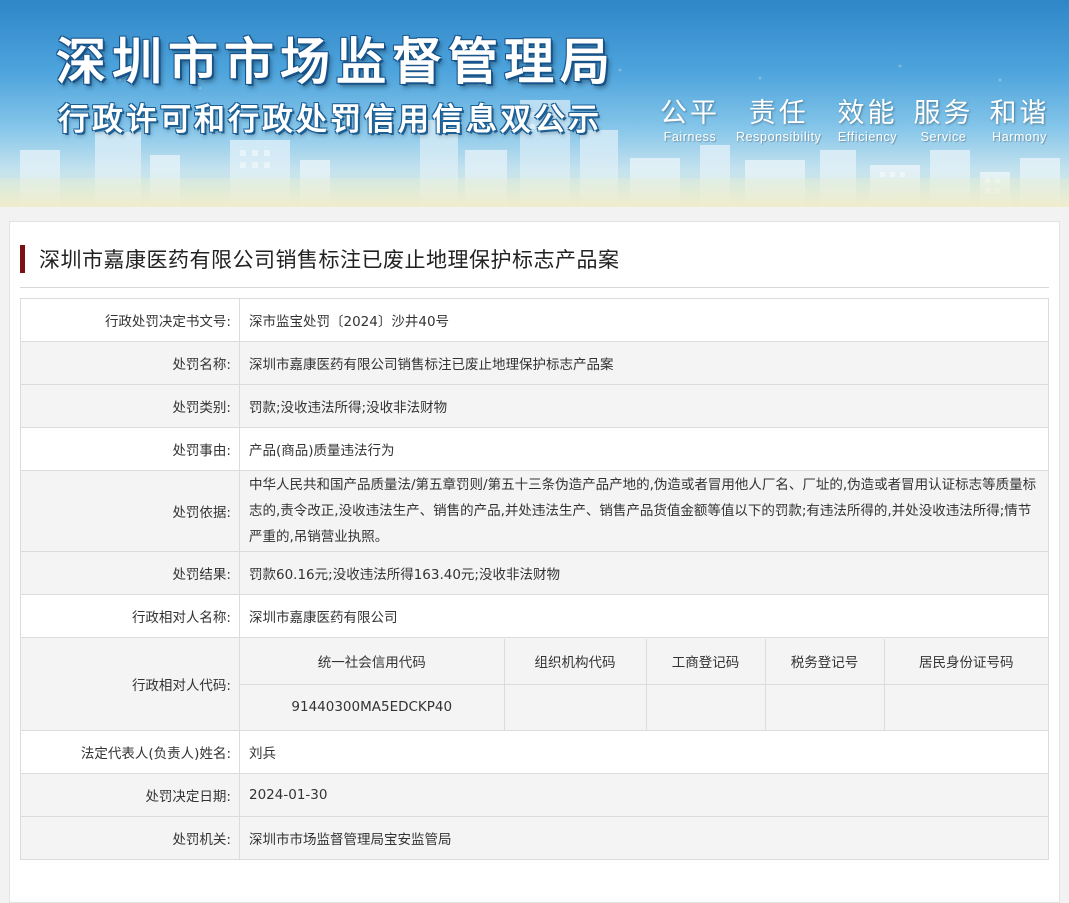  Describe the element at coordinates (130, 573) in the screenshot. I see `row-label: 处罚结果:` at that location.